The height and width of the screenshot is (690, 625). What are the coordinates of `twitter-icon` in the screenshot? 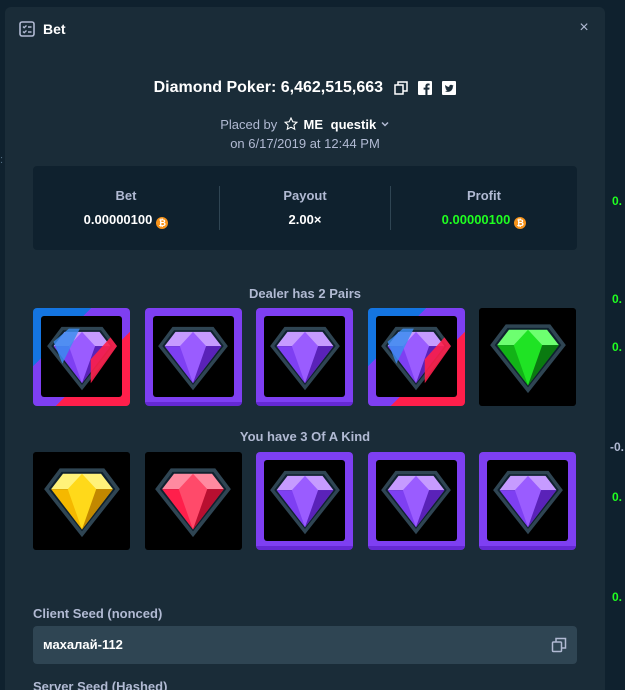 It's located at (449, 87).